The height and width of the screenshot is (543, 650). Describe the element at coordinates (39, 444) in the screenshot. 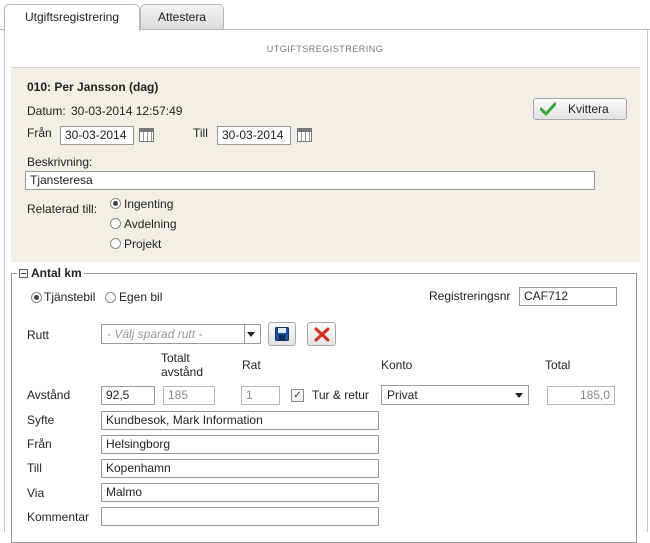

I see `fran-place-label: Från` at that location.